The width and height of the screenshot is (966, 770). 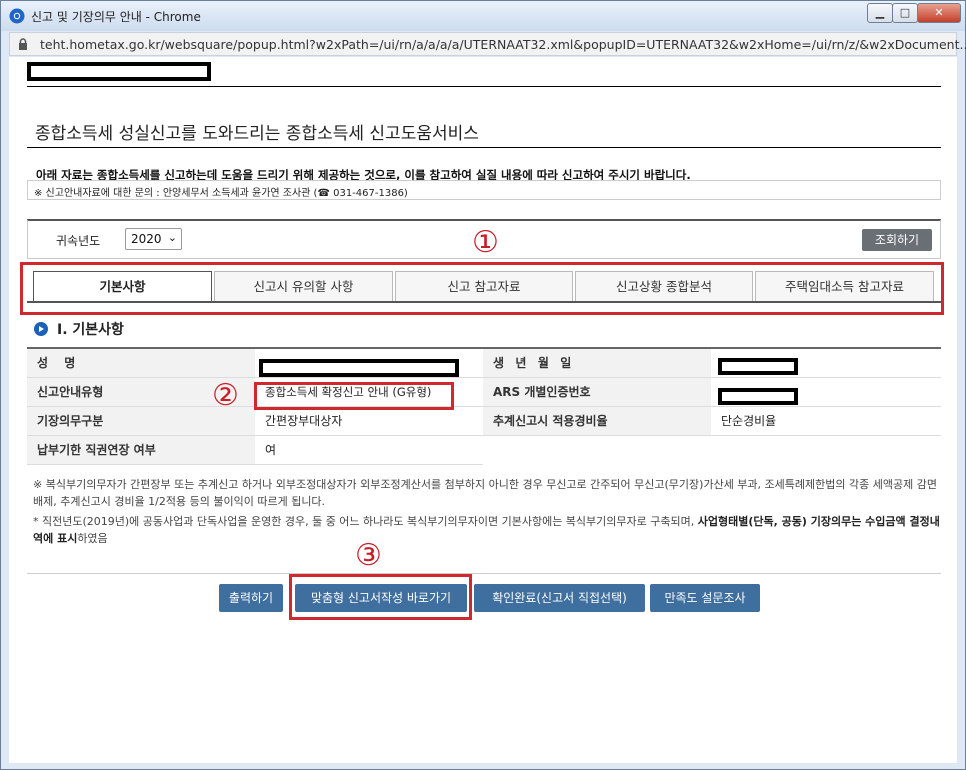 What do you see at coordinates (119, 71) in the screenshot?
I see `redacted-header` at bounding box center [119, 71].